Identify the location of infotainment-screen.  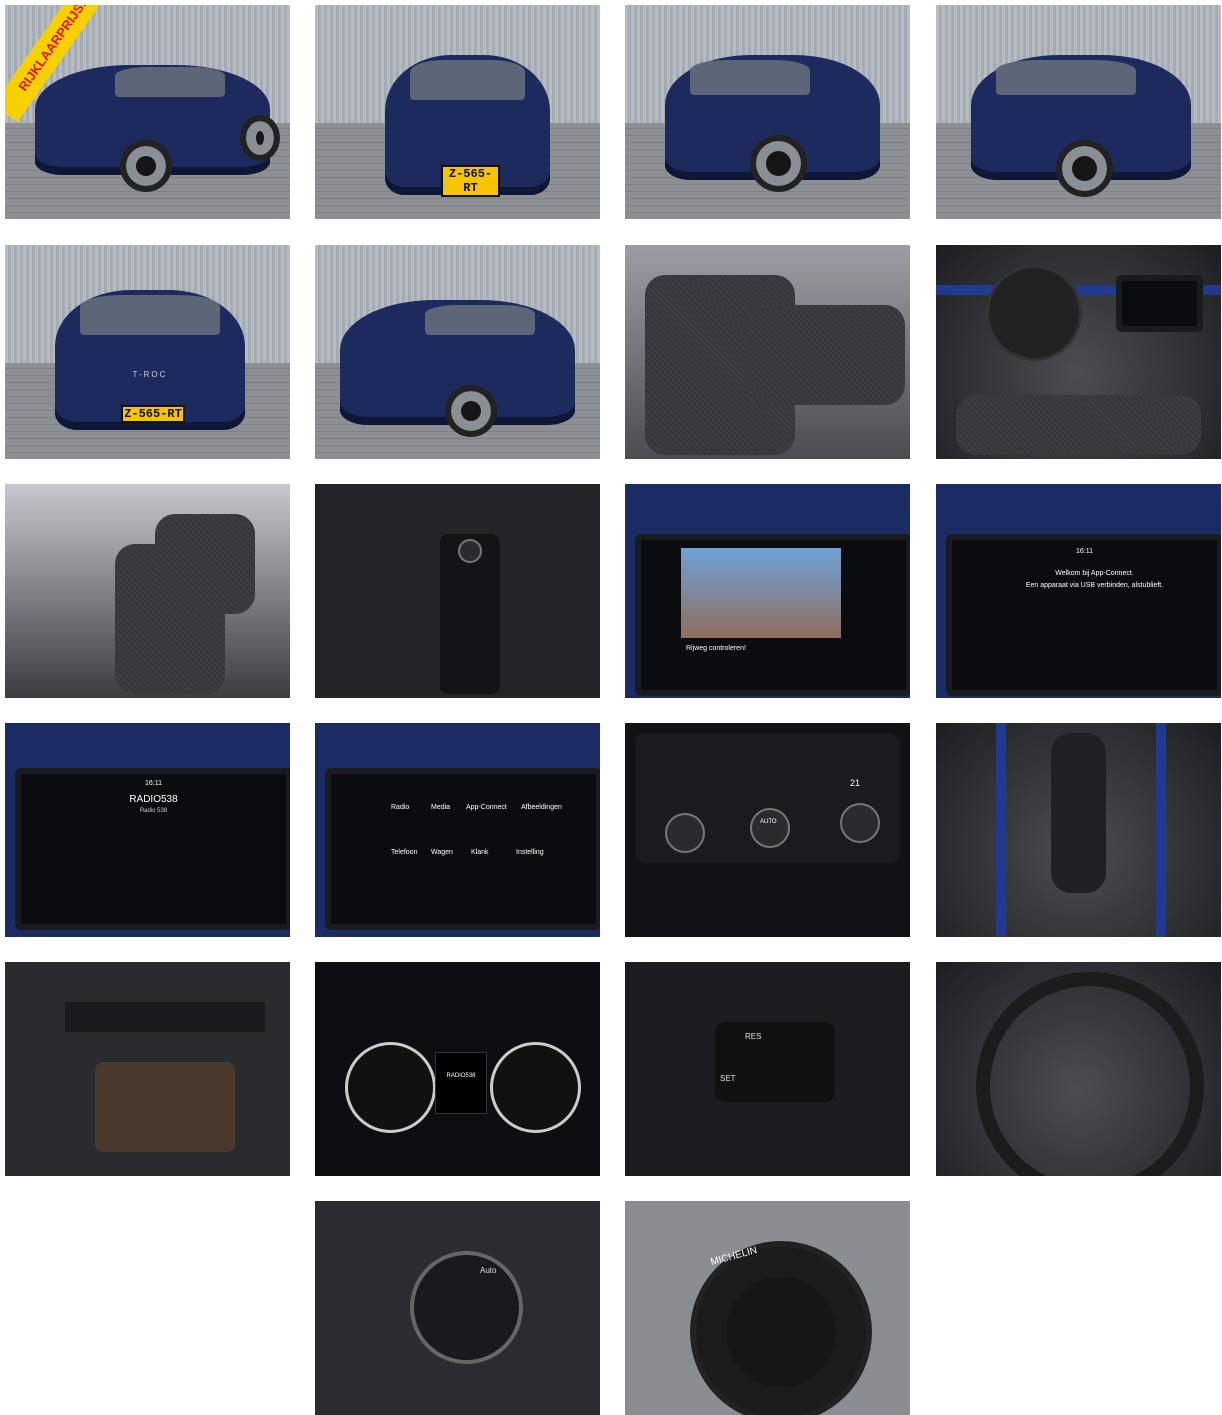
(1159, 303).